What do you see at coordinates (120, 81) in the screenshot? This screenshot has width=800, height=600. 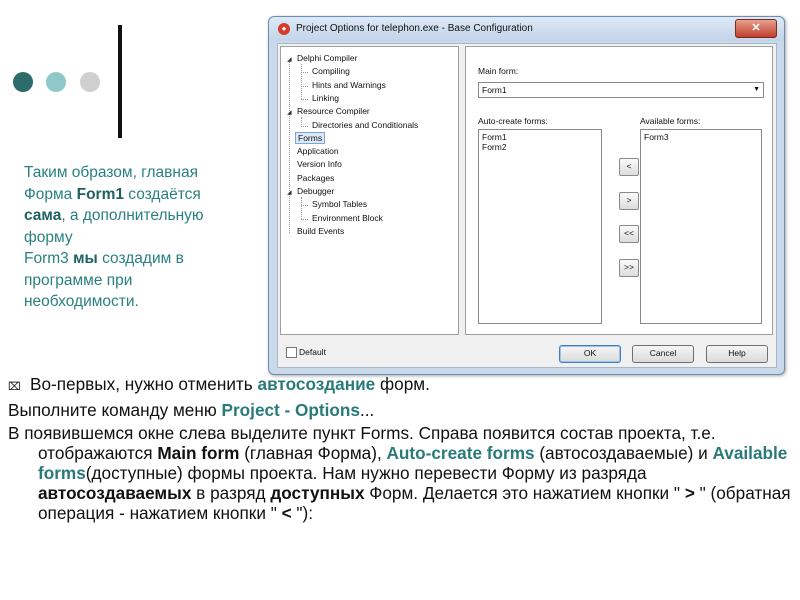 I see `decor-vertical-line` at bounding box center [120, 81].